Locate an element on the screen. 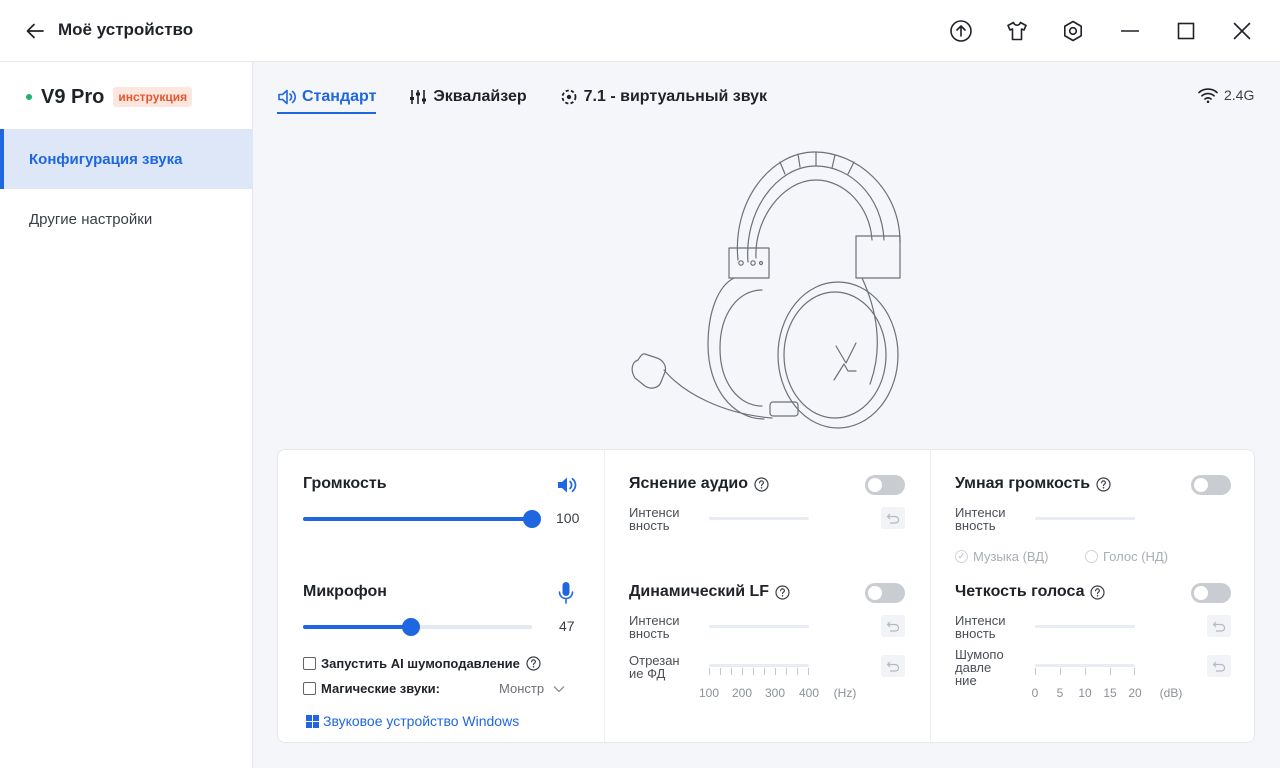 The width and height of the screenshot is (1280, 768). speaker-icon is located at coordinates (287, 97).